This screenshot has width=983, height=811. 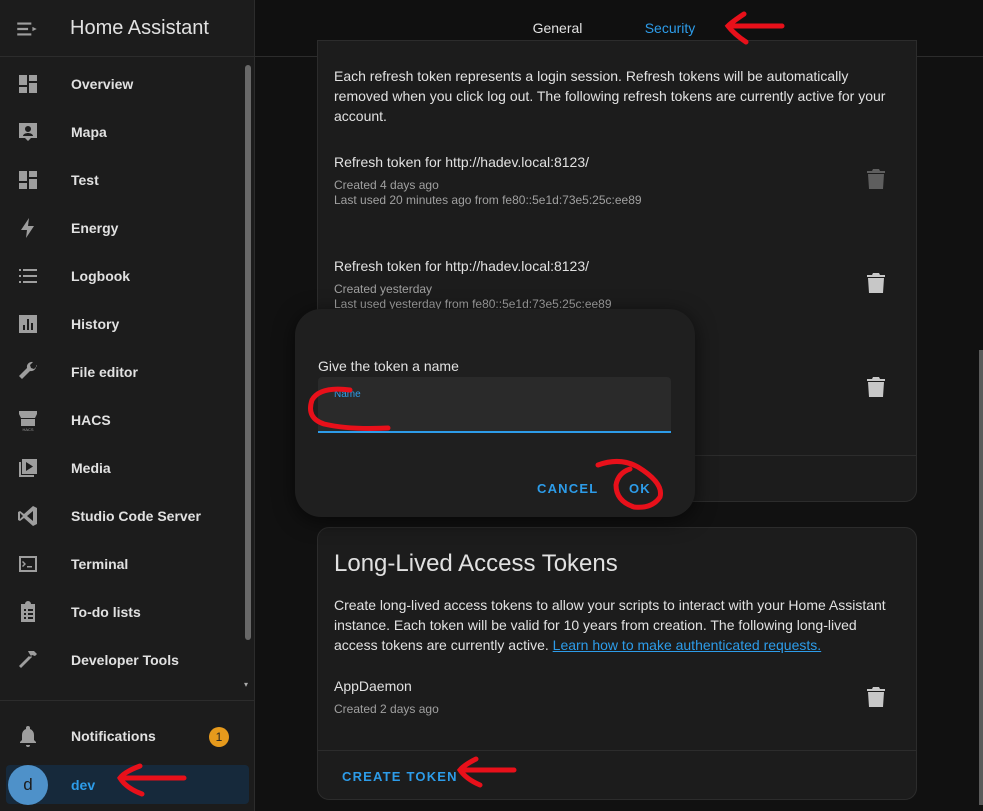 I want to click on create-token-button: CREATE TOKEN, so click(x=400, y=776).